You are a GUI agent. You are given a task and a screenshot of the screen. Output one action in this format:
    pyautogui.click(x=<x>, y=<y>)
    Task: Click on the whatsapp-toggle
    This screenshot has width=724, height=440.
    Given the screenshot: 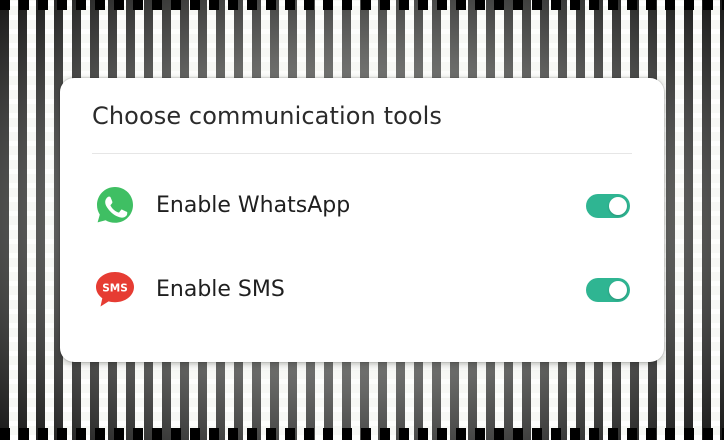 What is the action you would take?
    pyautogui.click(x=608, y=206)
    